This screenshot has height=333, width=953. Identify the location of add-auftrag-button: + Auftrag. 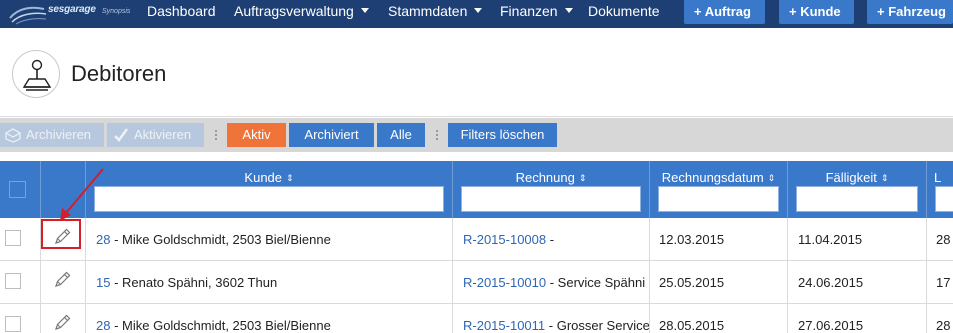
(724, 12).